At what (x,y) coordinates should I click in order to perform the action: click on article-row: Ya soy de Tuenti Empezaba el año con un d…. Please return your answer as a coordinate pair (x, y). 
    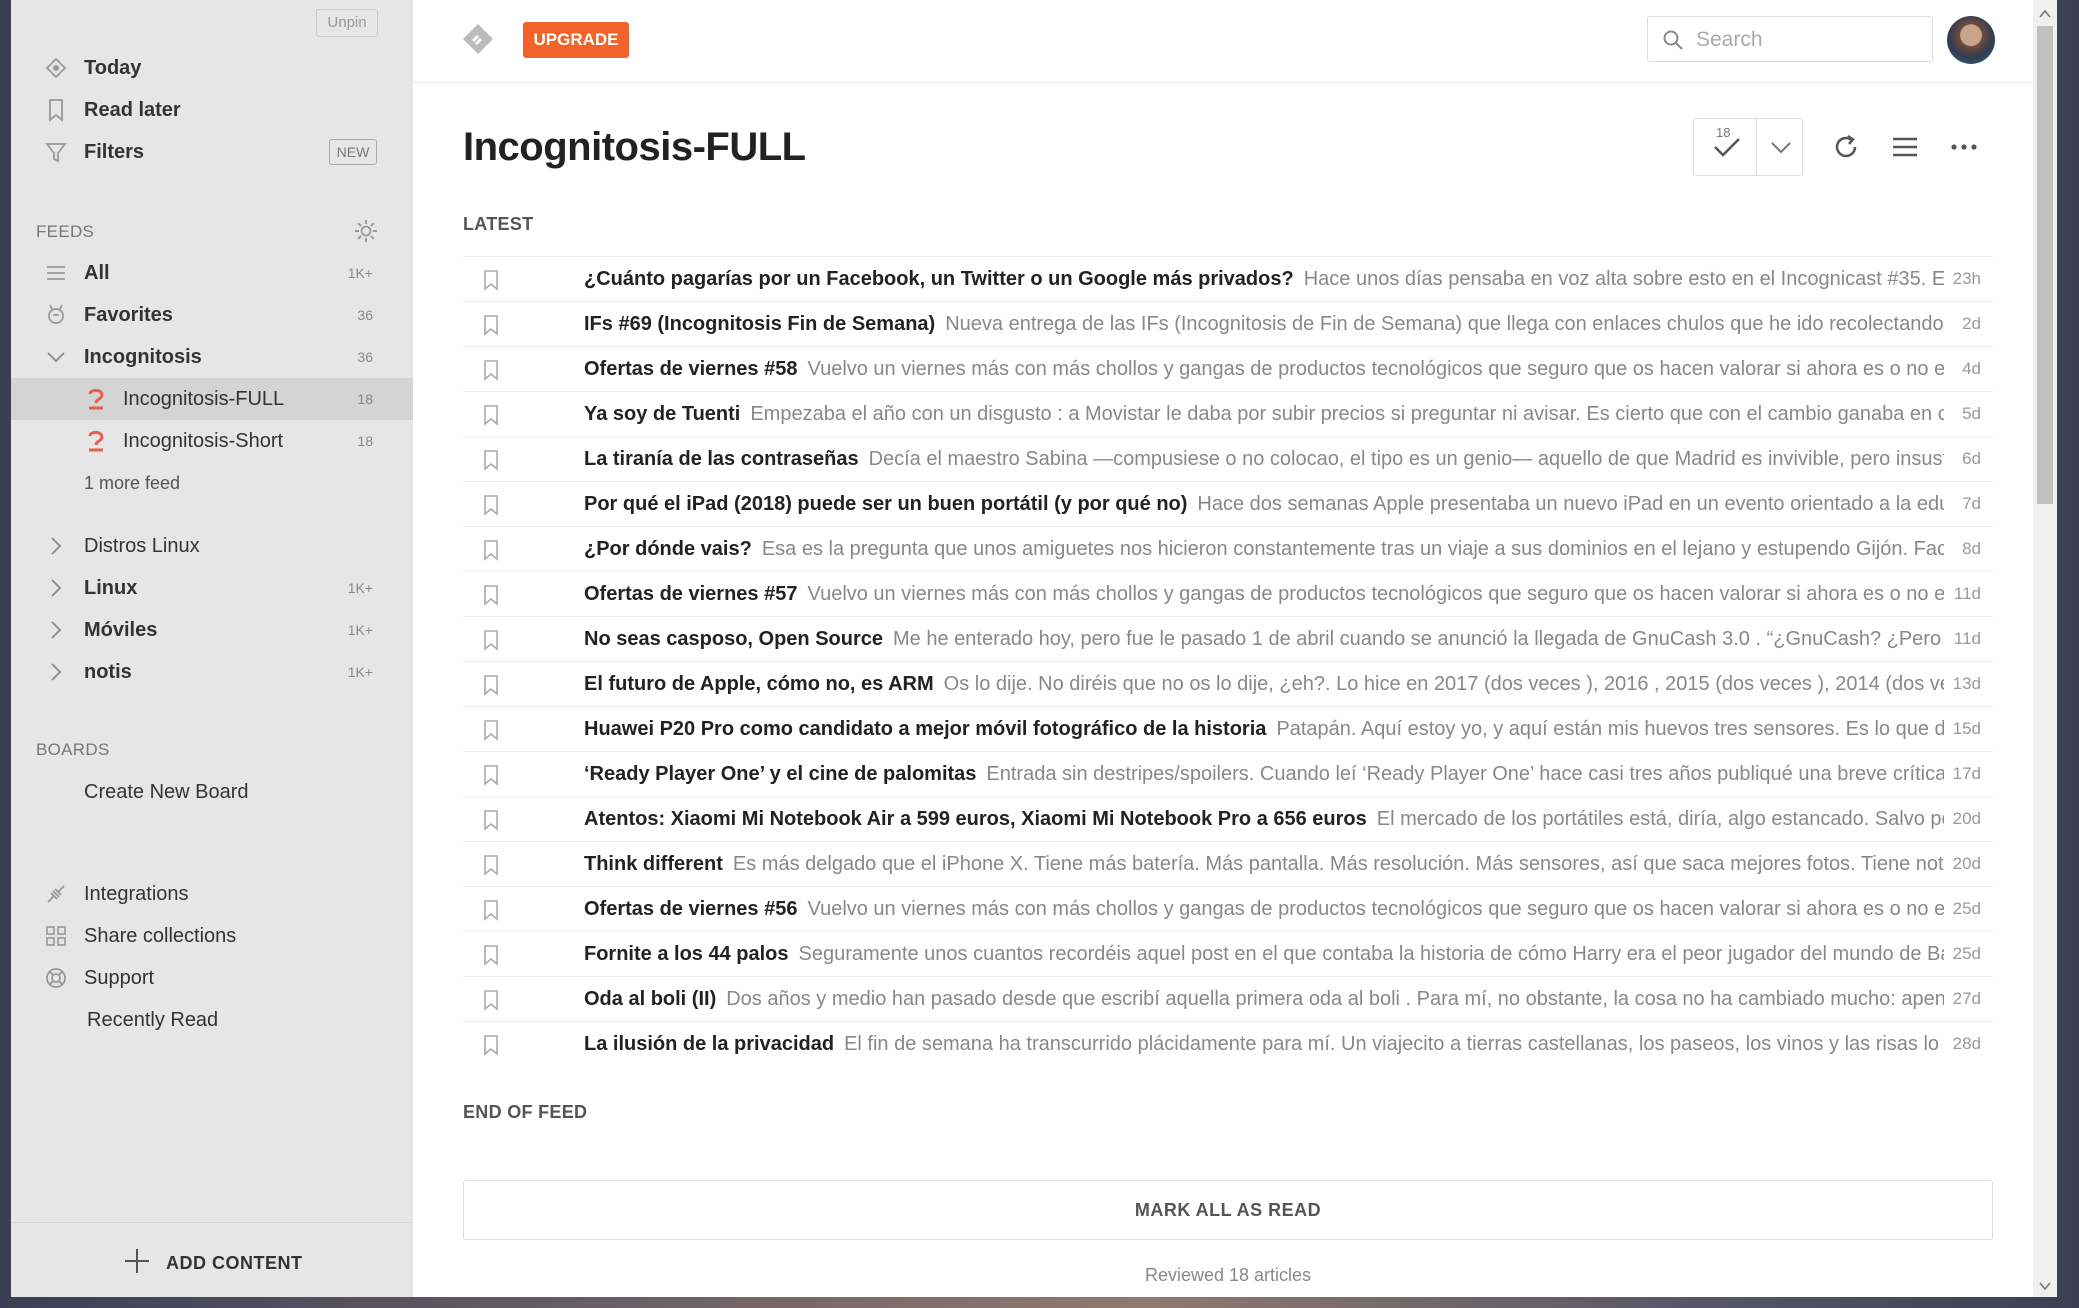
    Looking at the image, I should click on (1228, 413).